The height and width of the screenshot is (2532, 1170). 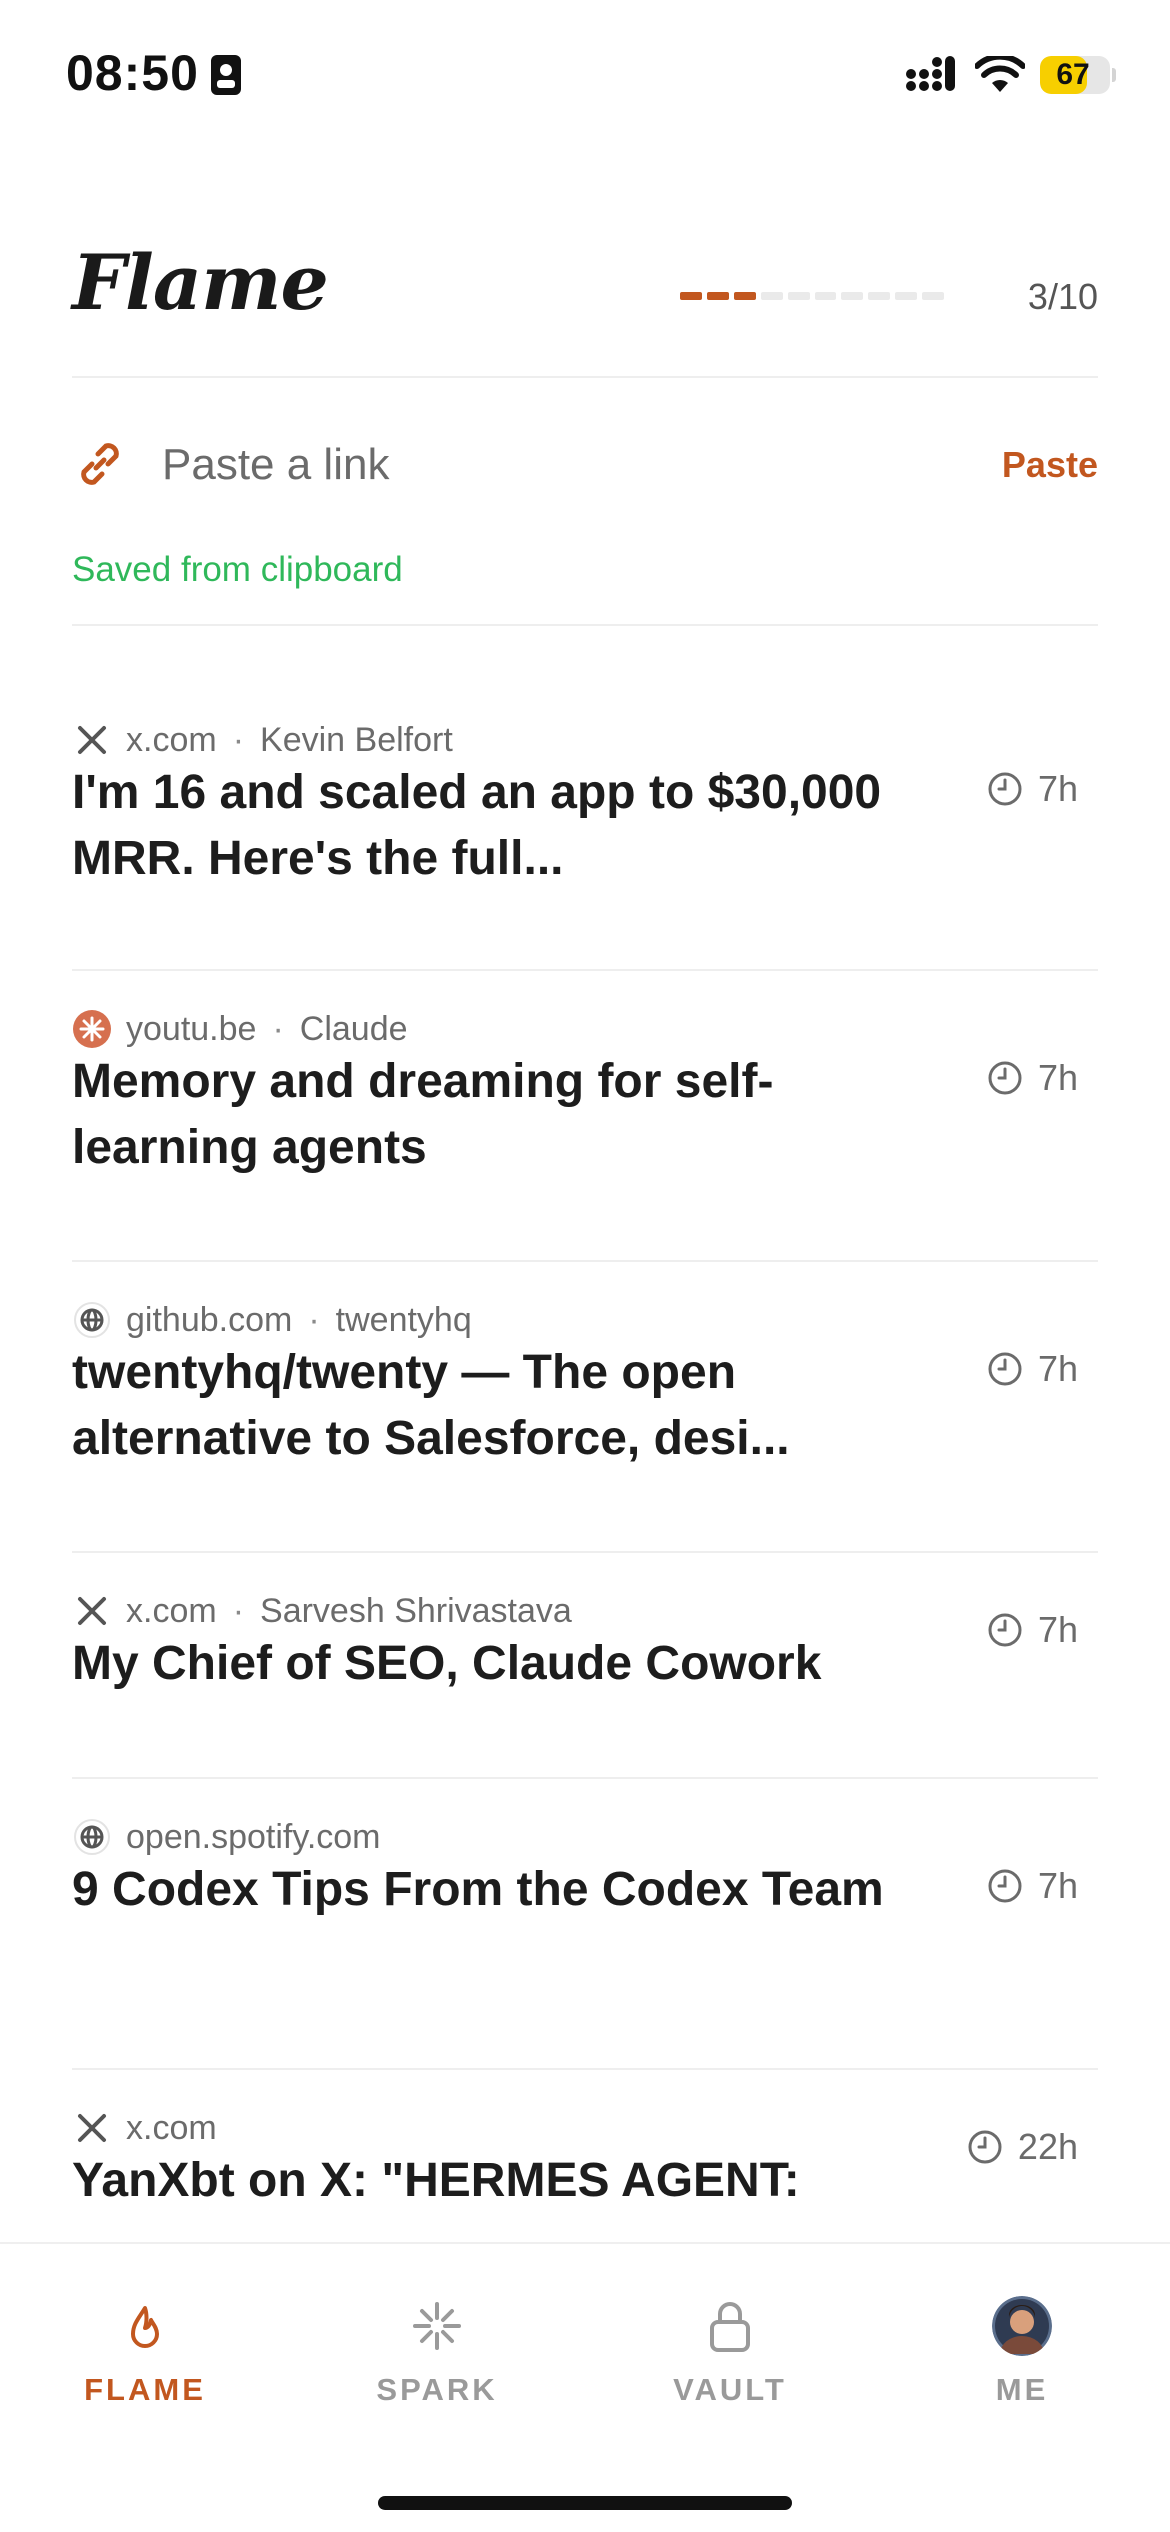 What do you see at coordinates (730, 2327) in the screenshot?
I see `lock-icon` at bounding box center [730, 2327].